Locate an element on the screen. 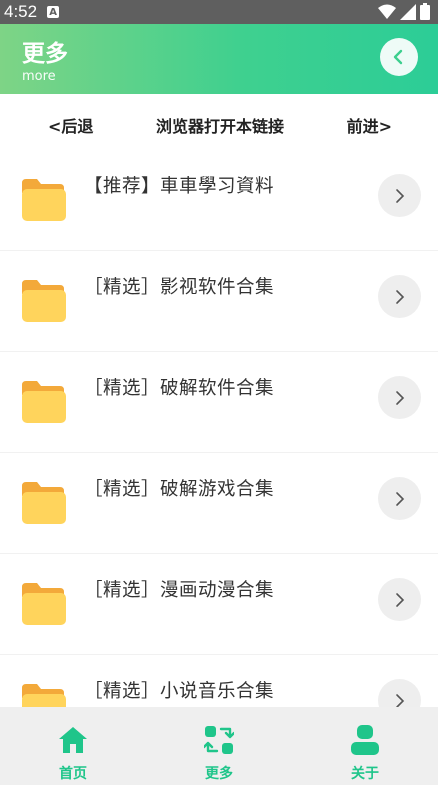  notification-a-icon: A is located at coordinates (53, 12).